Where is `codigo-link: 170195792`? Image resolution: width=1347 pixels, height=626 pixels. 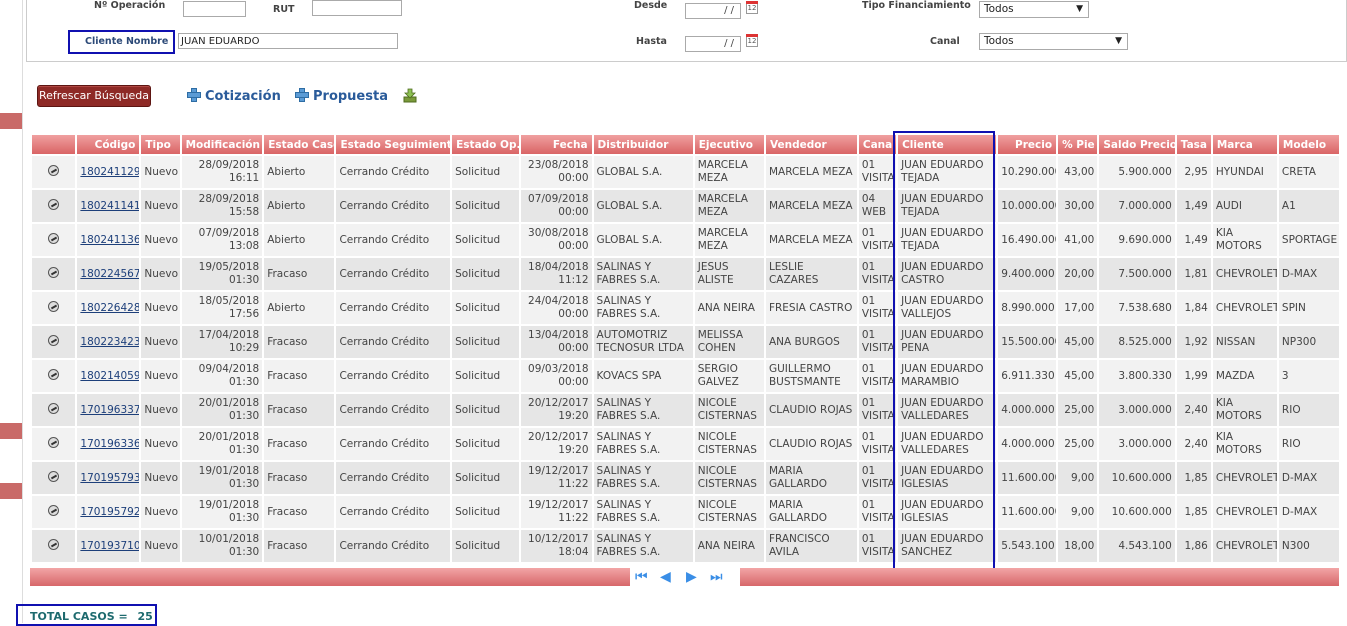 codigo-link: 170195792 is located at coordinates (109, 512).